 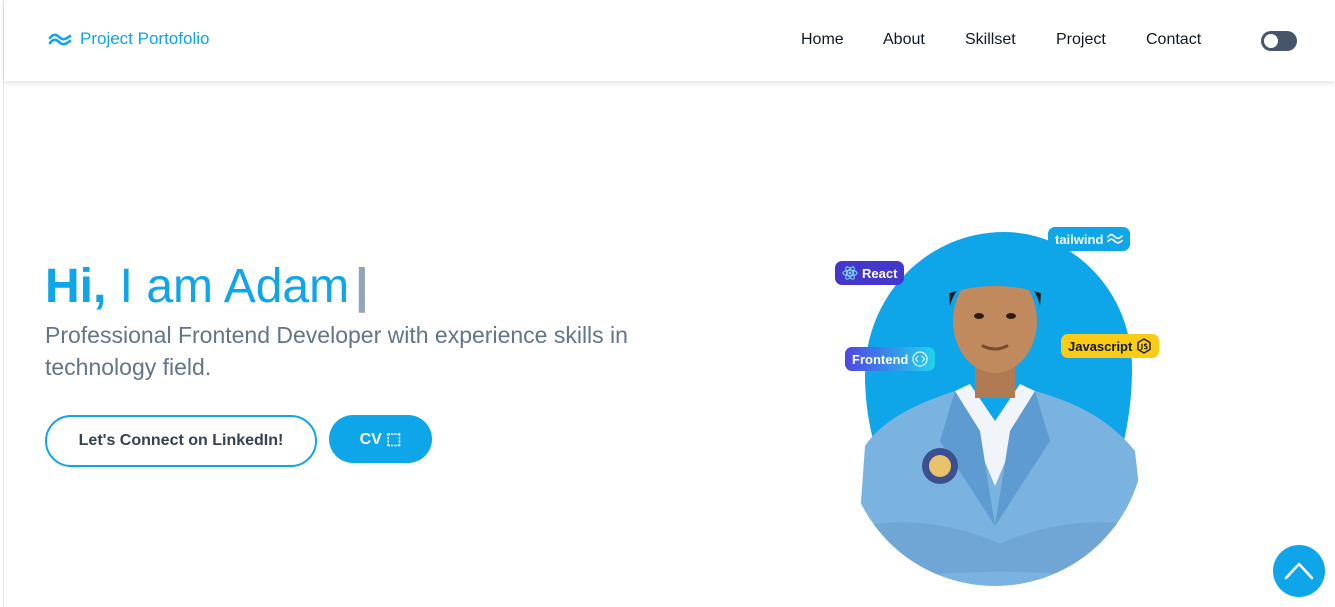 I want to click on nav-contact: Contact, so click(x=1173, y=40).